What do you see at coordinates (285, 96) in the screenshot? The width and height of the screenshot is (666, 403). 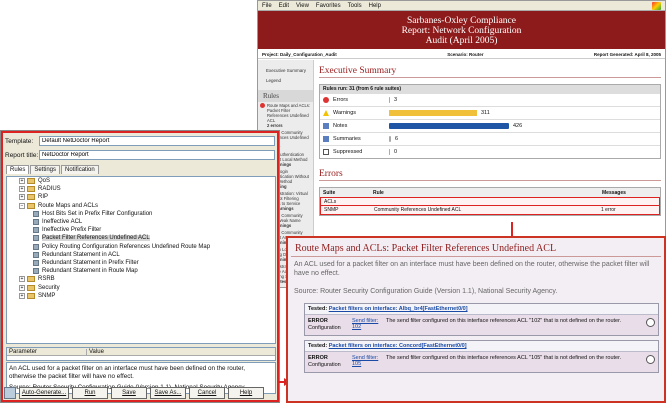 I see `rules-heading: Rules` at bounding box center [285, 96].